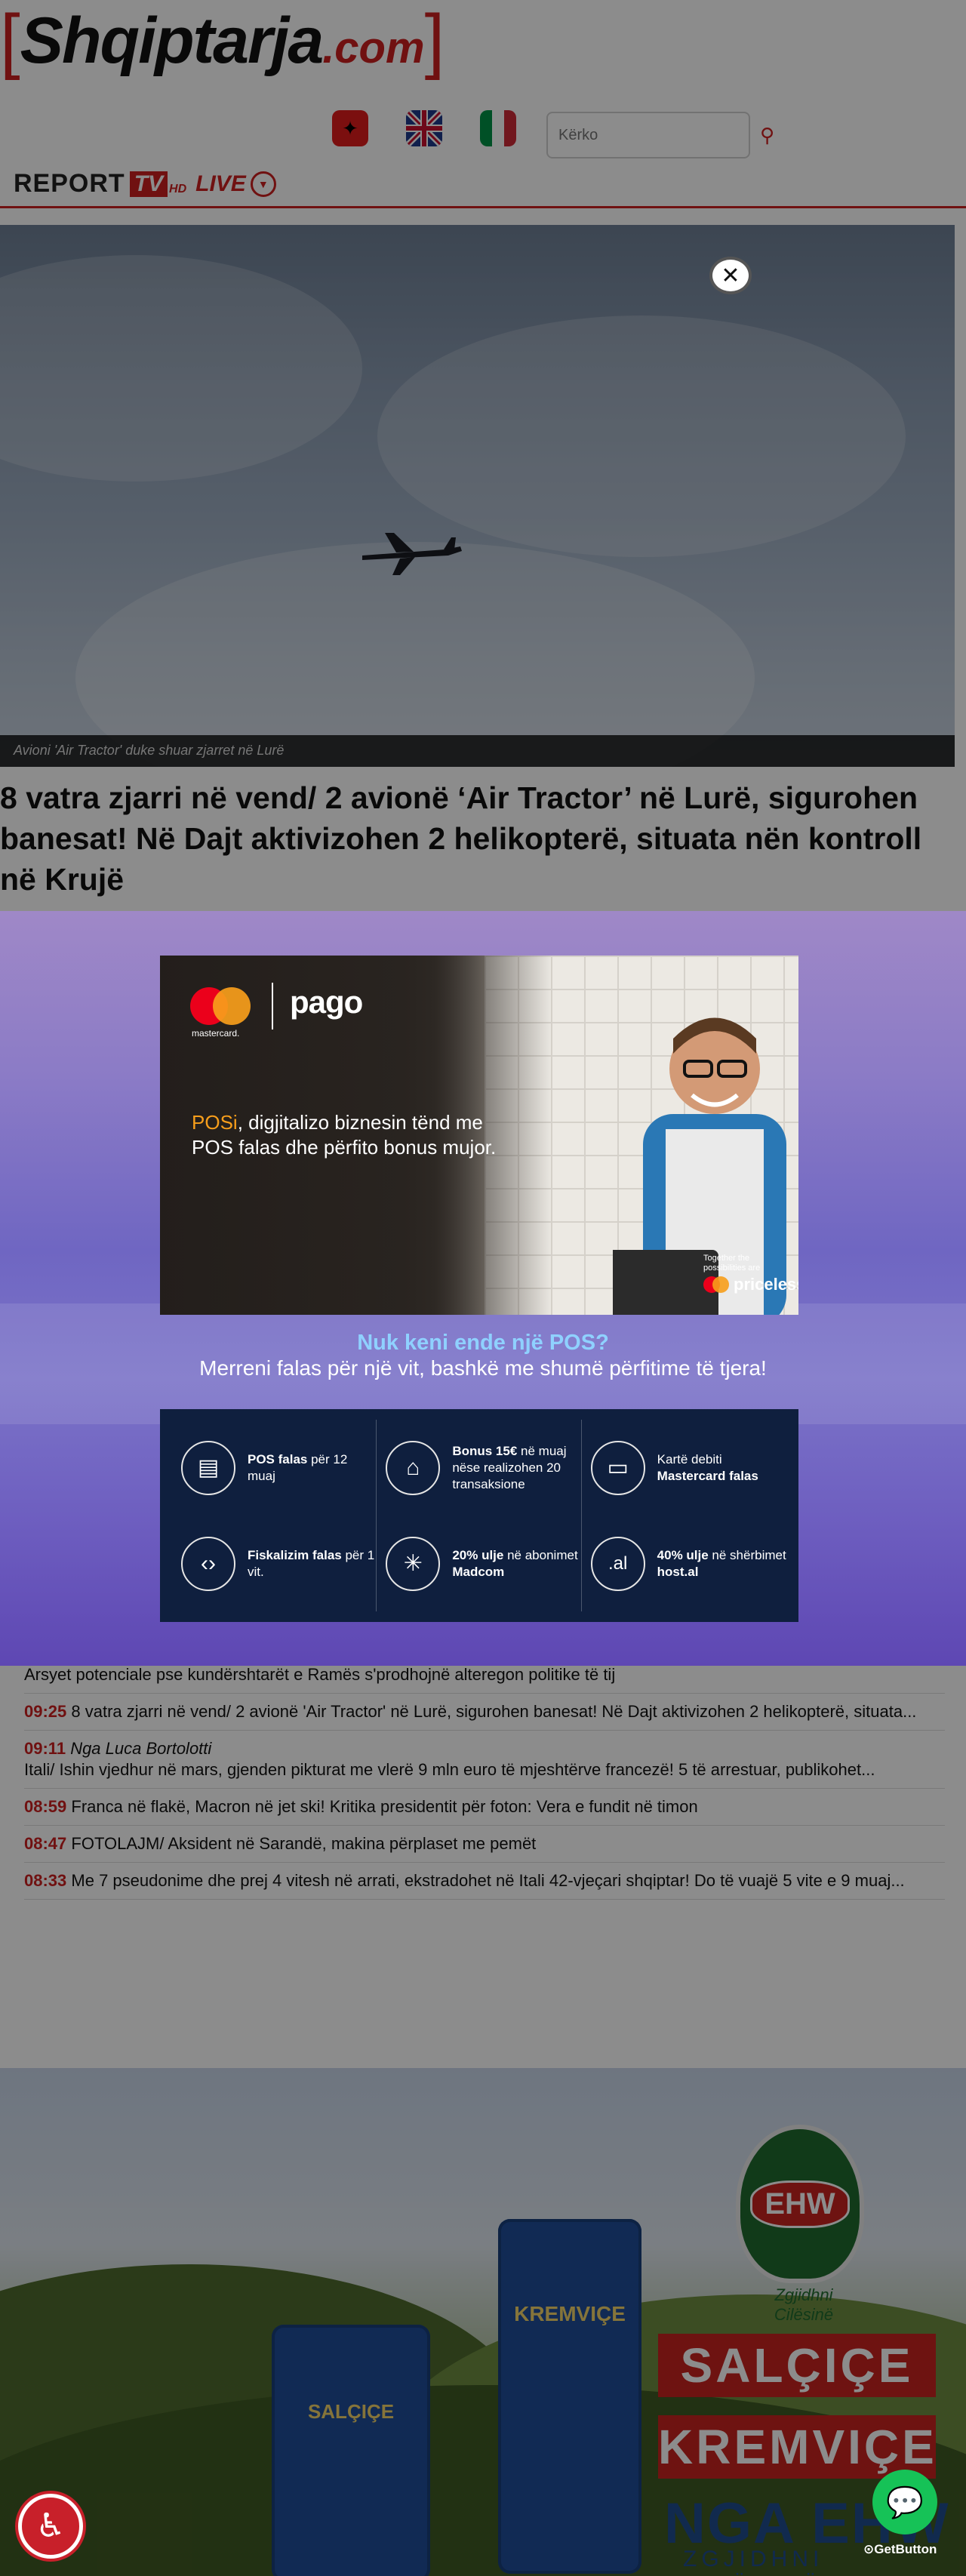 The height and width of the screenshot is (2576, 966). I want to click on priceless-logo: Together the possibilities are priceless, so click(750, 1274).